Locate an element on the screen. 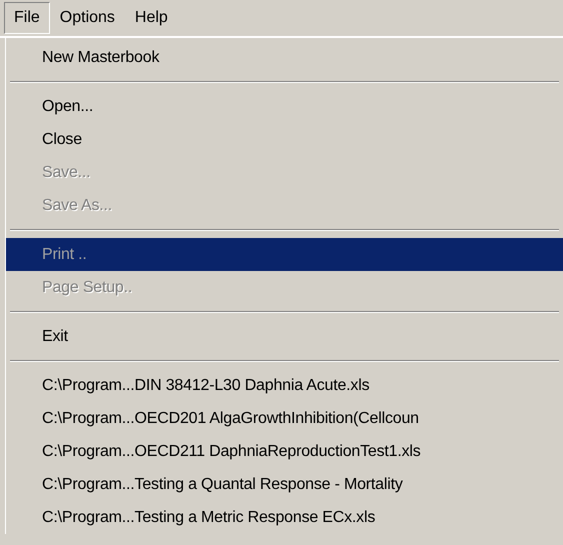 Image resolution: width=563 pixels, height=545 pixels. menu-item: C:\Program...Testing a Quantal Response - Mortality is located at coordinates (284, 484).